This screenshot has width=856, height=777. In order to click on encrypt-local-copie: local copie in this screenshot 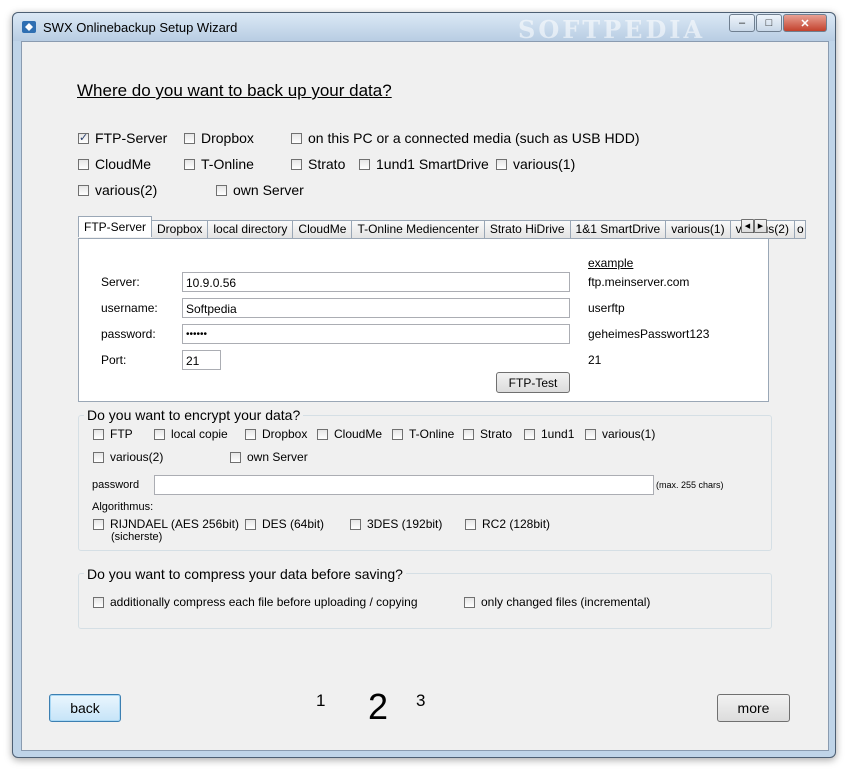, I will do `click(191, 434)`.